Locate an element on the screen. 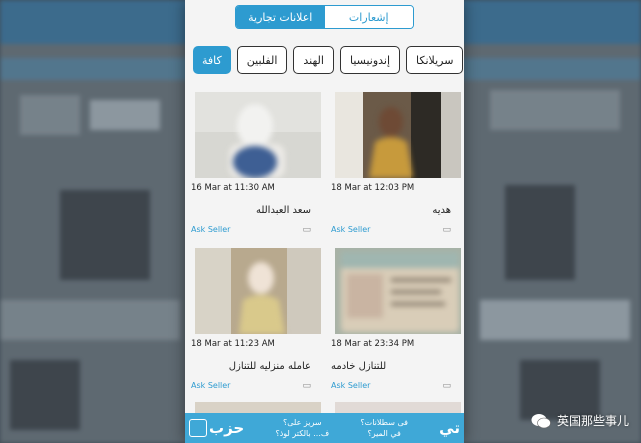 This screenshot has height=443, width=641. listing-time: 16 Mar at 11:30 AM is located at coordinates (233, 188).